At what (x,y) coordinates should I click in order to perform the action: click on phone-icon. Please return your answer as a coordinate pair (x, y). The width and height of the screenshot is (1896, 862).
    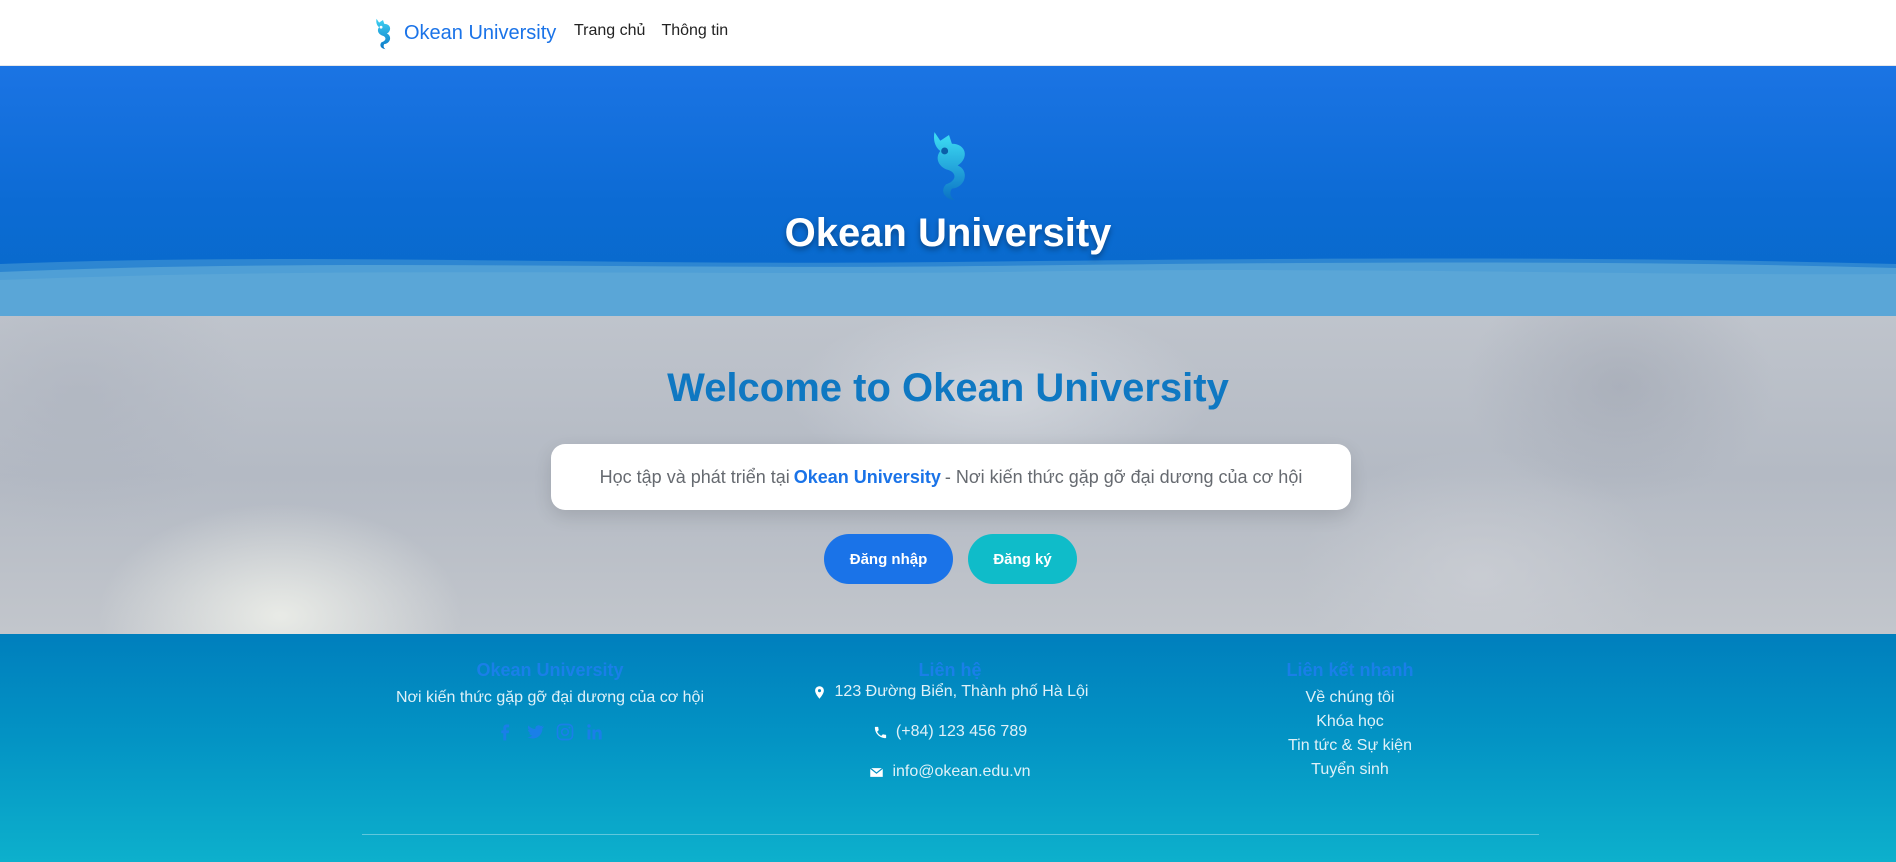
    Looking at the image, I should click on (880, 732).